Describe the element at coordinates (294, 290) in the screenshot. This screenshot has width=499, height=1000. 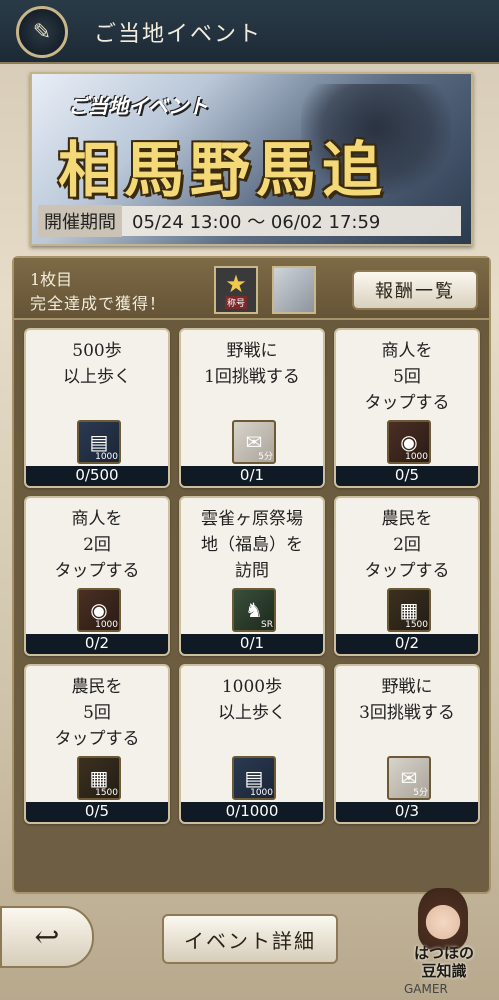
I see `item-reward-icon` at that location.